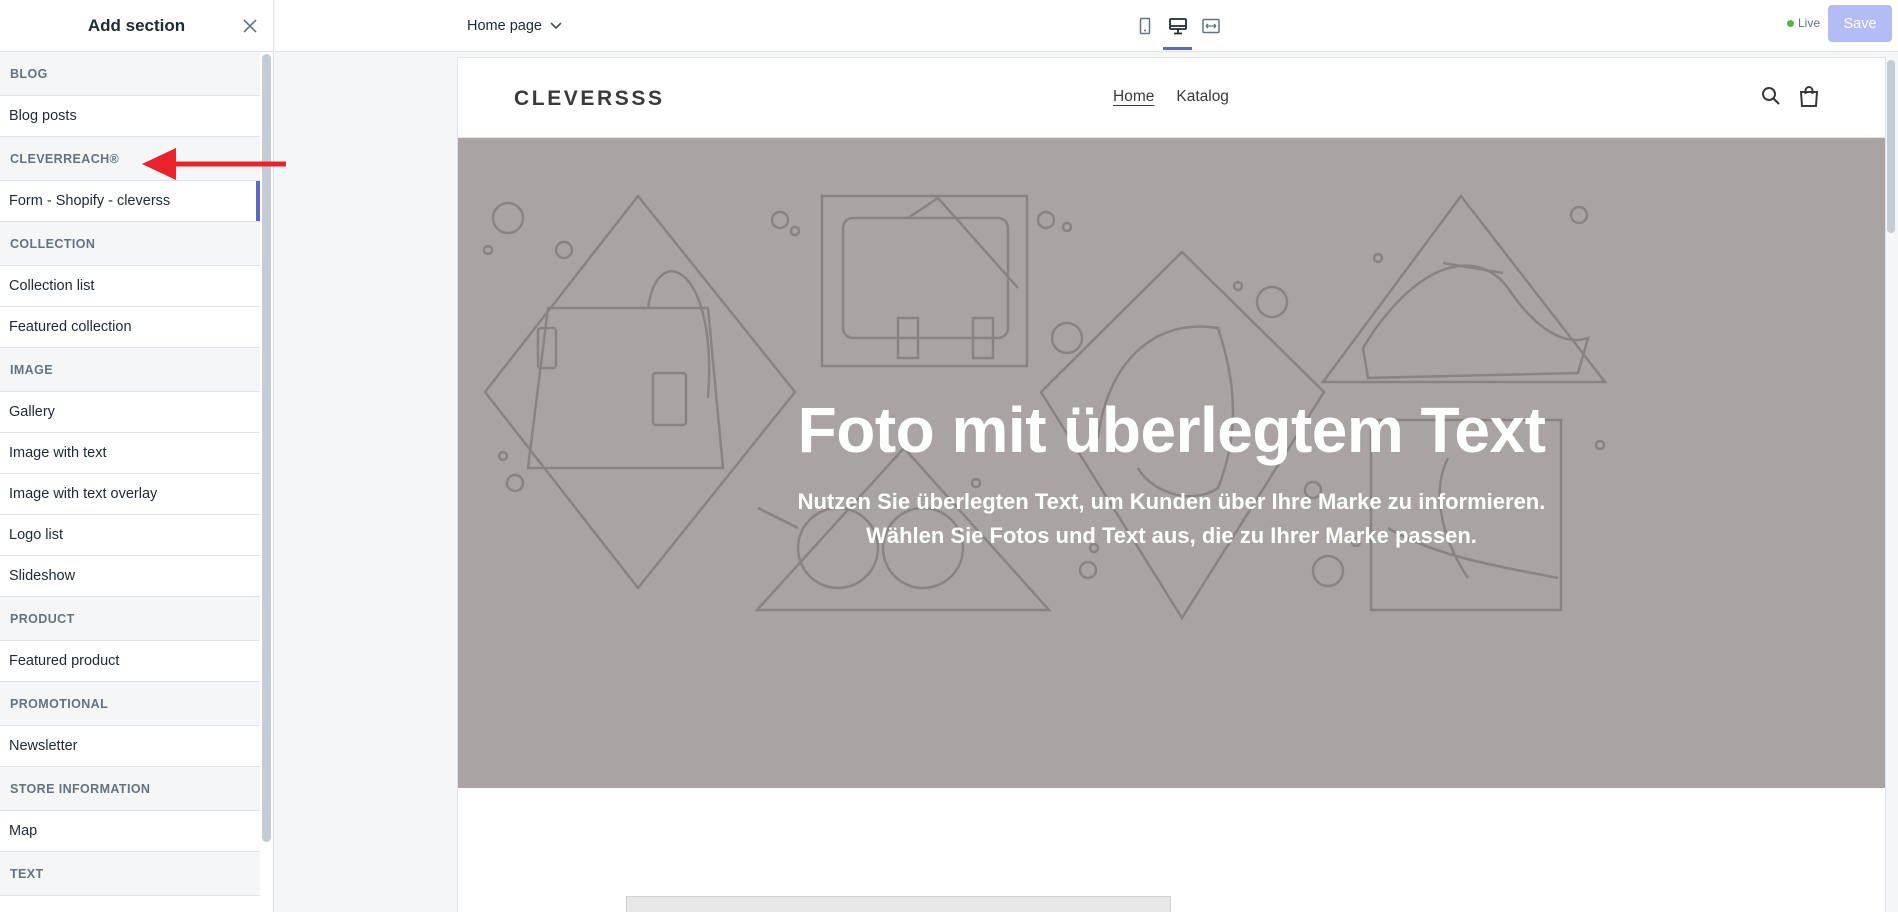  Describe the element at coordinates (556, 26) in the screenshot. I see `chevron-down-icon` at that location.